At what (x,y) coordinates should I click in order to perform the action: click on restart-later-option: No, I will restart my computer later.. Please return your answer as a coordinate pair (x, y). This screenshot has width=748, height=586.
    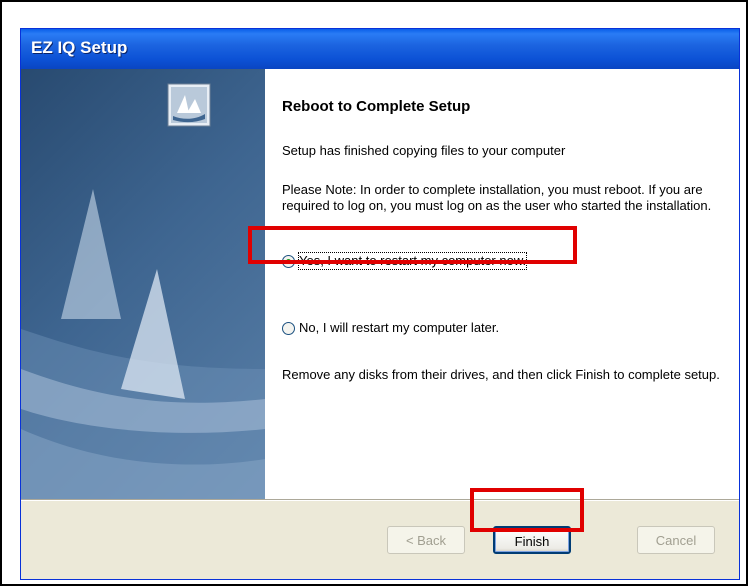
    Looking at the image, I should click on (390, 328).